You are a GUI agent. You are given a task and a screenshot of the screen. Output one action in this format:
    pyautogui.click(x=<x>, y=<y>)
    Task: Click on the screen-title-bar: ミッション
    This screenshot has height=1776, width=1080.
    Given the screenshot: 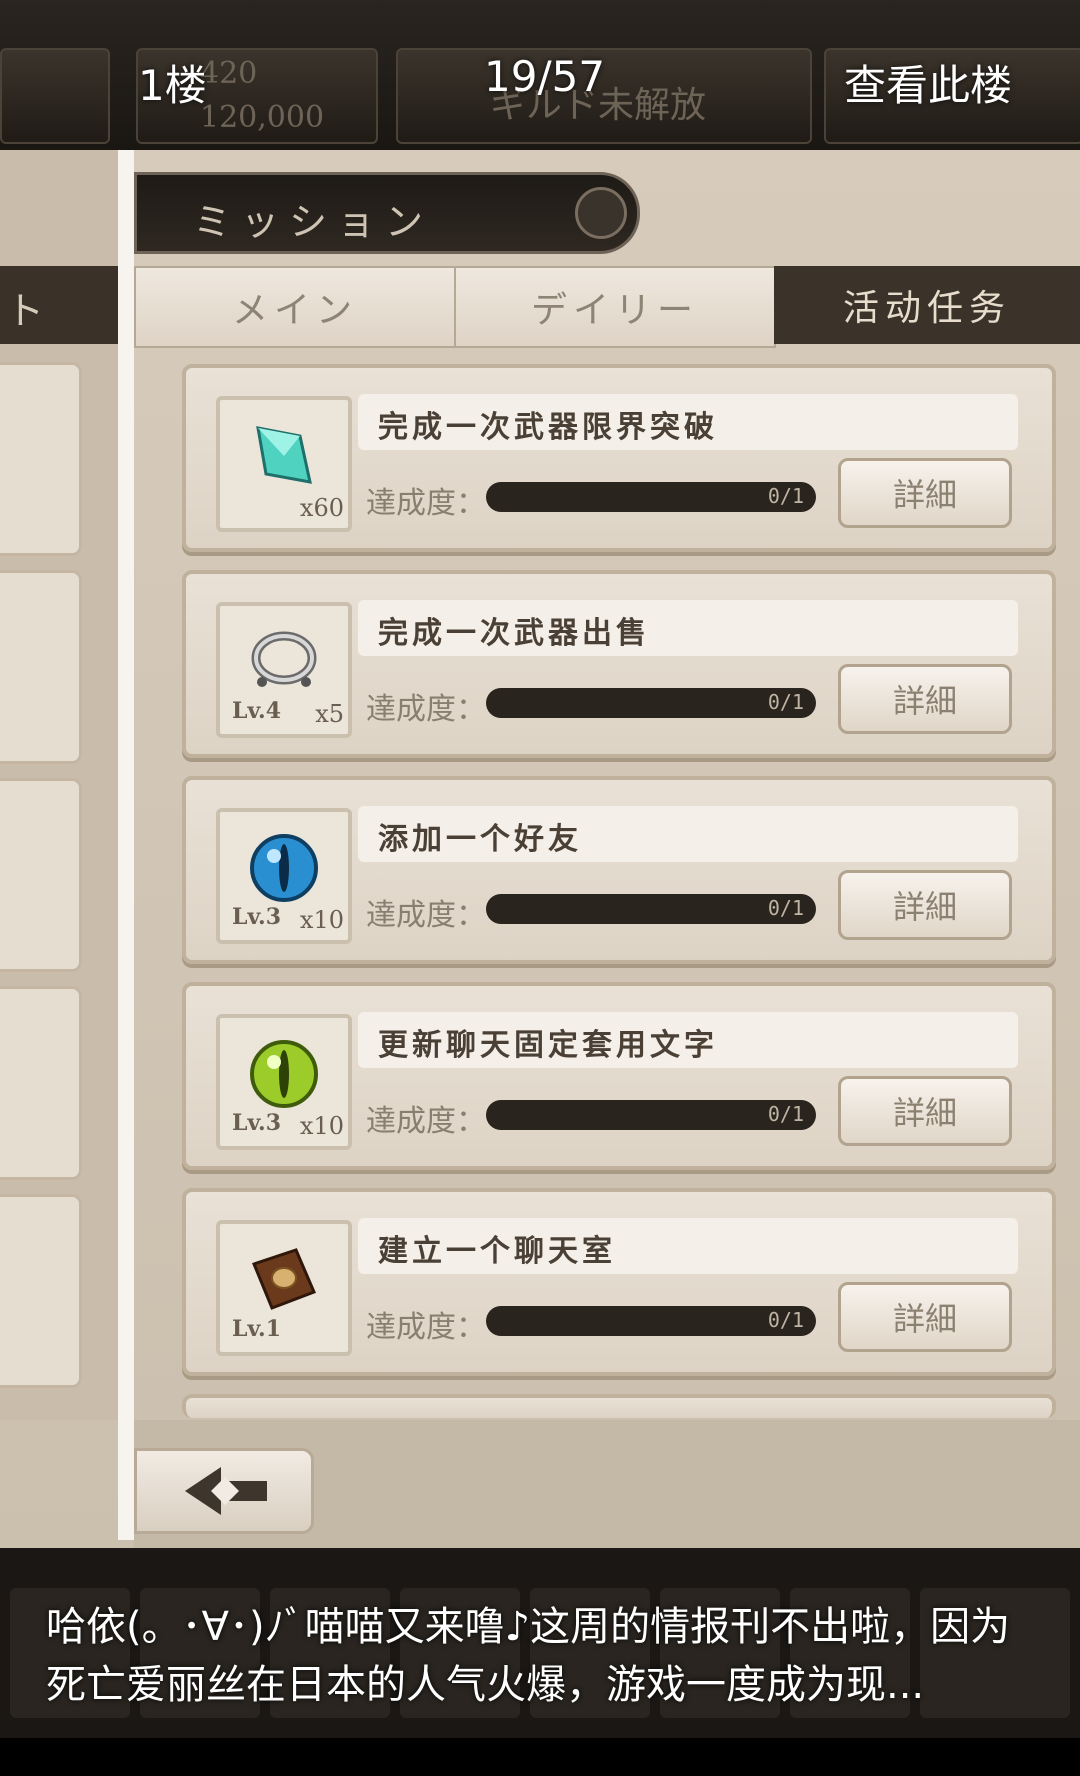 What is the action you would take?
    pyautogui.click(x=387, y=213)
    